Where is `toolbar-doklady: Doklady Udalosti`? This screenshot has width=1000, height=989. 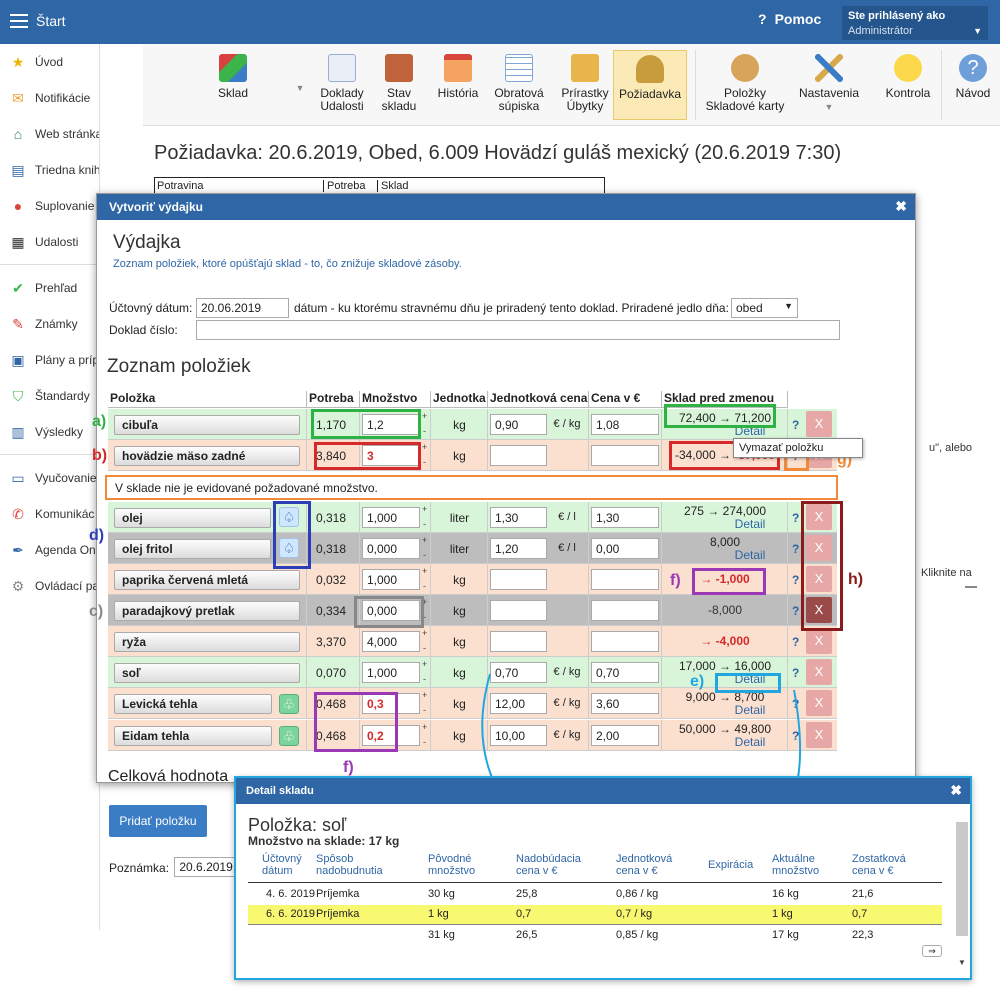 toolbar-doklady: Doklady Udalosti is located at coordinates (342, 85).